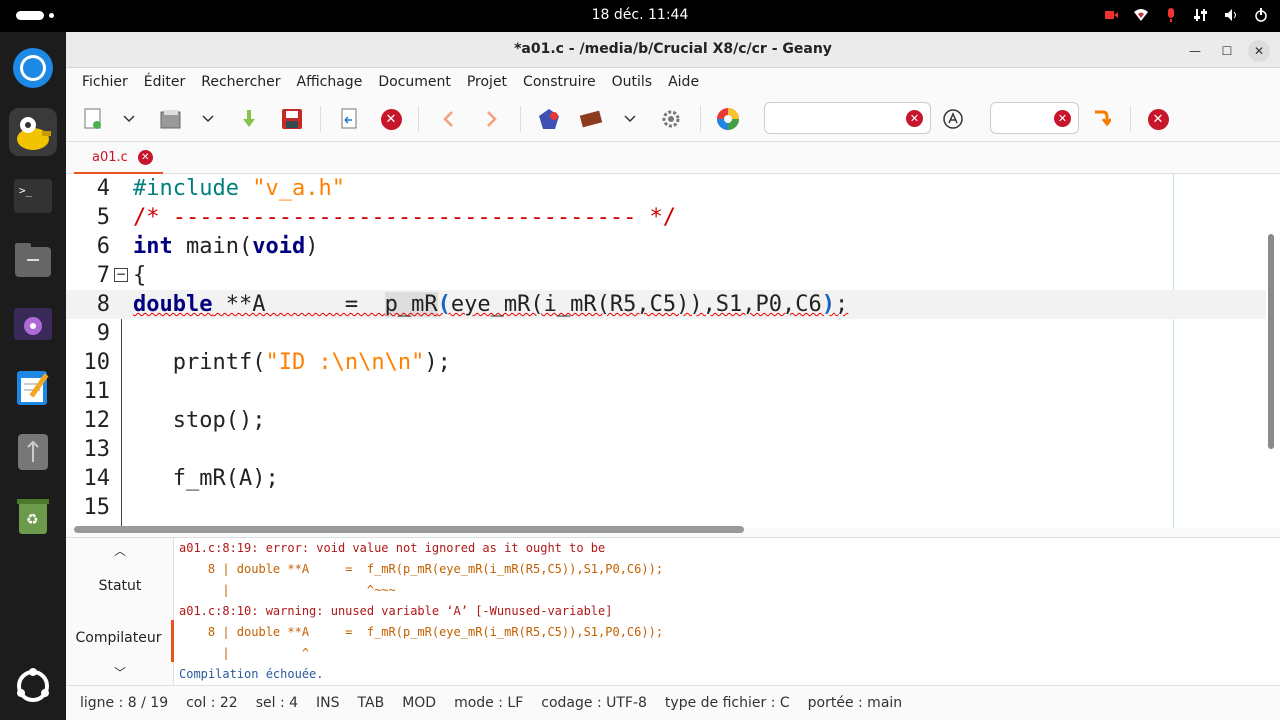 The image size is (1280, 720). What do you see at coordinates (1141, 15) in the screenshot?
I see `network-icon` at bounding box center [1141, 15].